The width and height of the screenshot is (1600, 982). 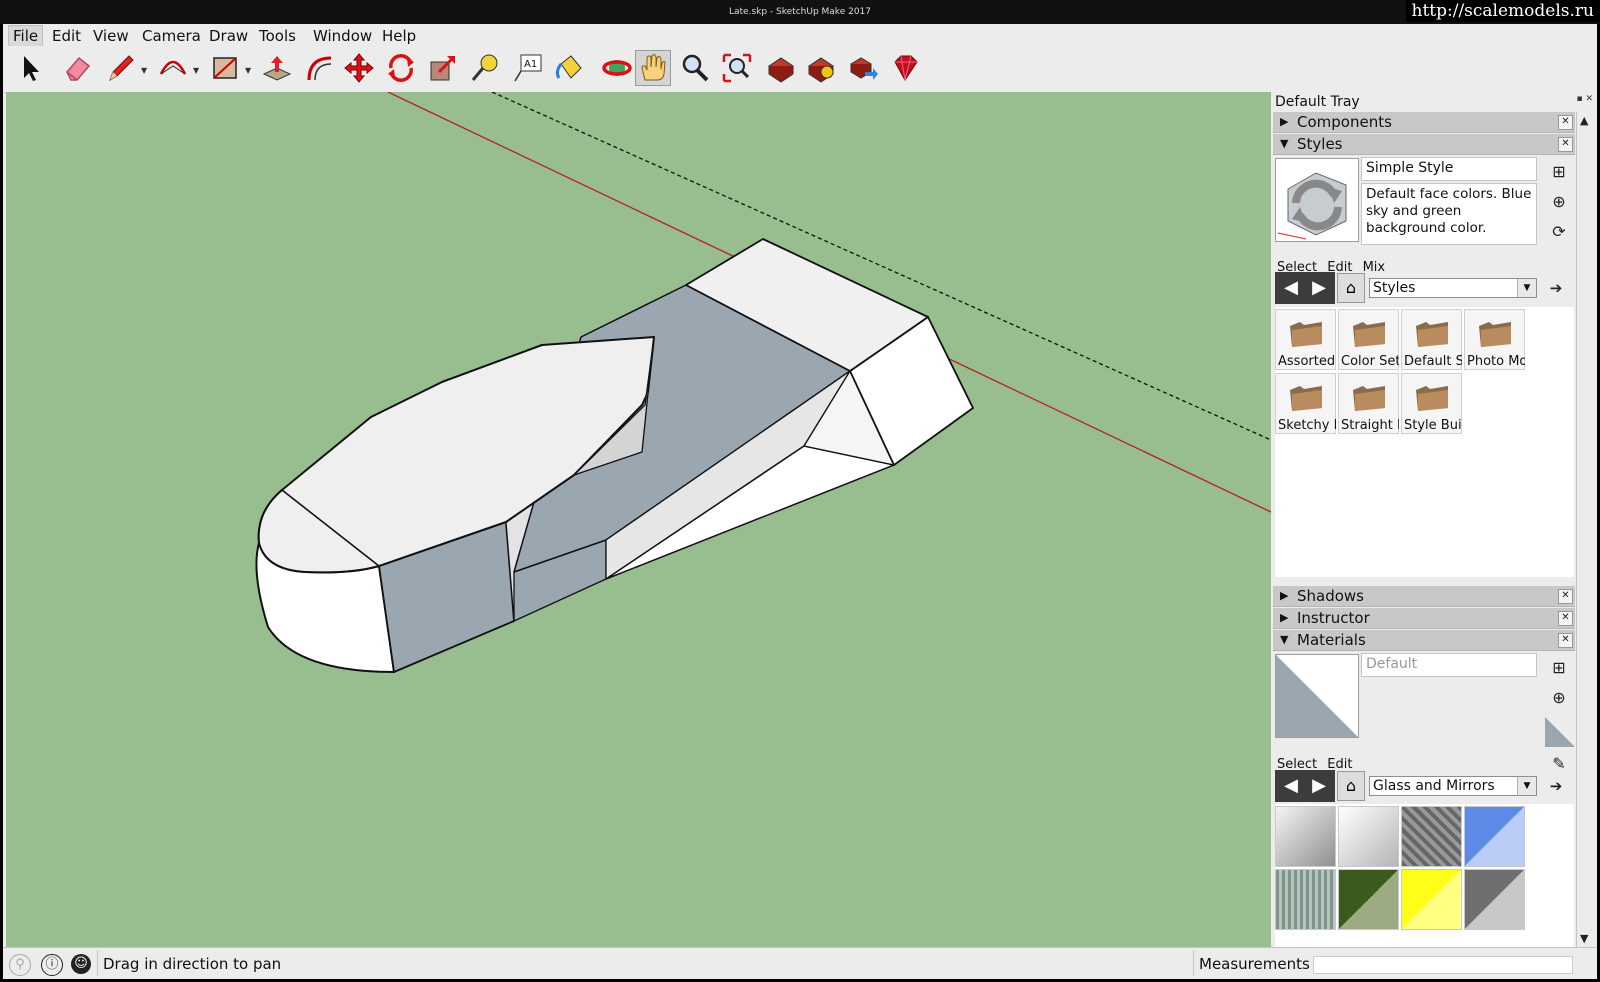 What do you see at coordinates (1424, 640) in the screenshot?
I see `materials-panel-header: ▼ Materials ✕` at bounding box center [1424, 640].